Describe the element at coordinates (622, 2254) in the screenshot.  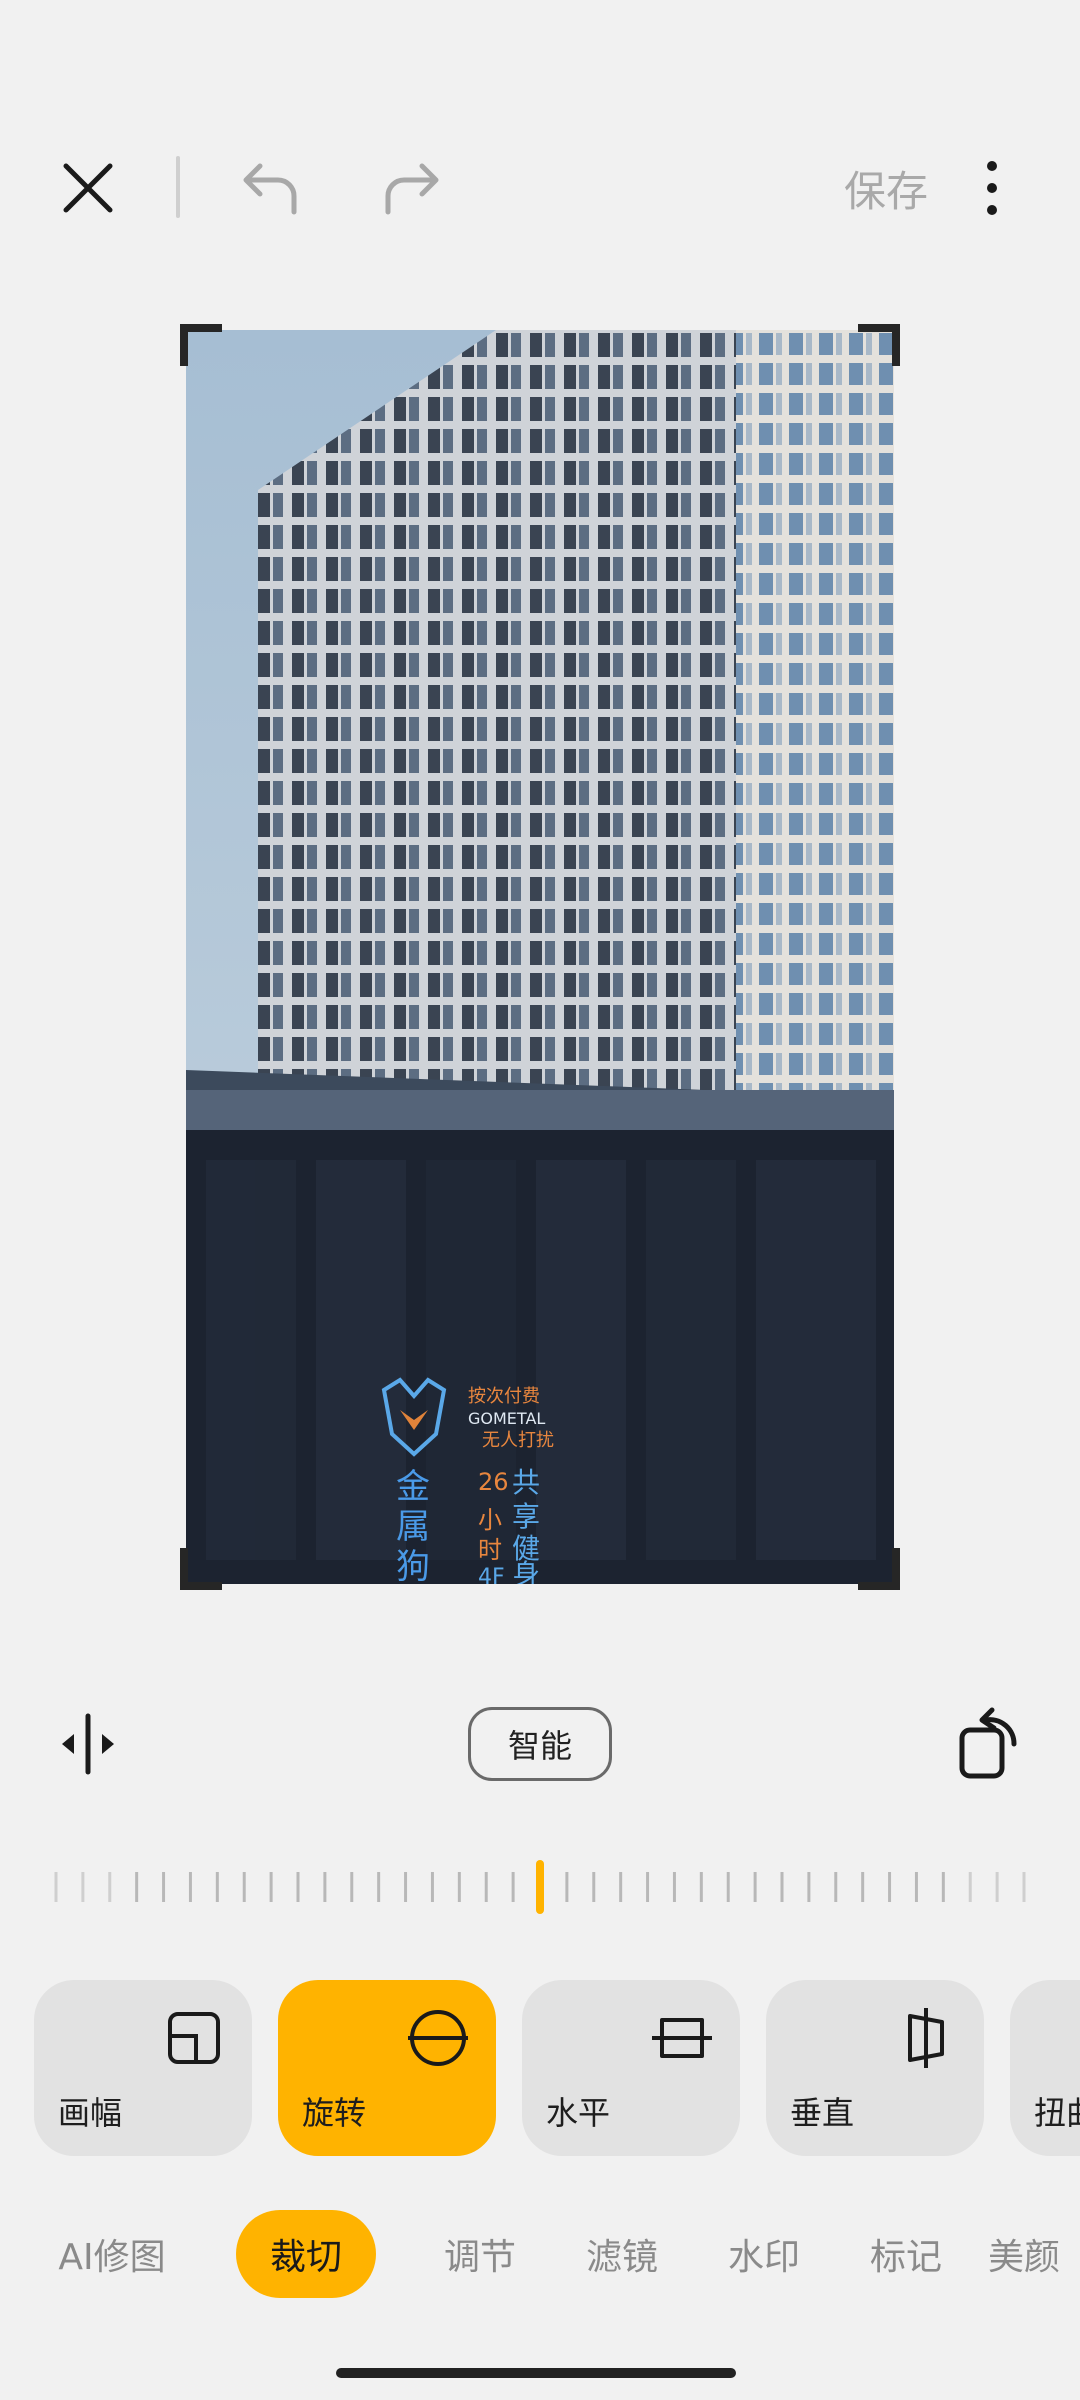
I see `tab-filter: 滤镜` at that location.